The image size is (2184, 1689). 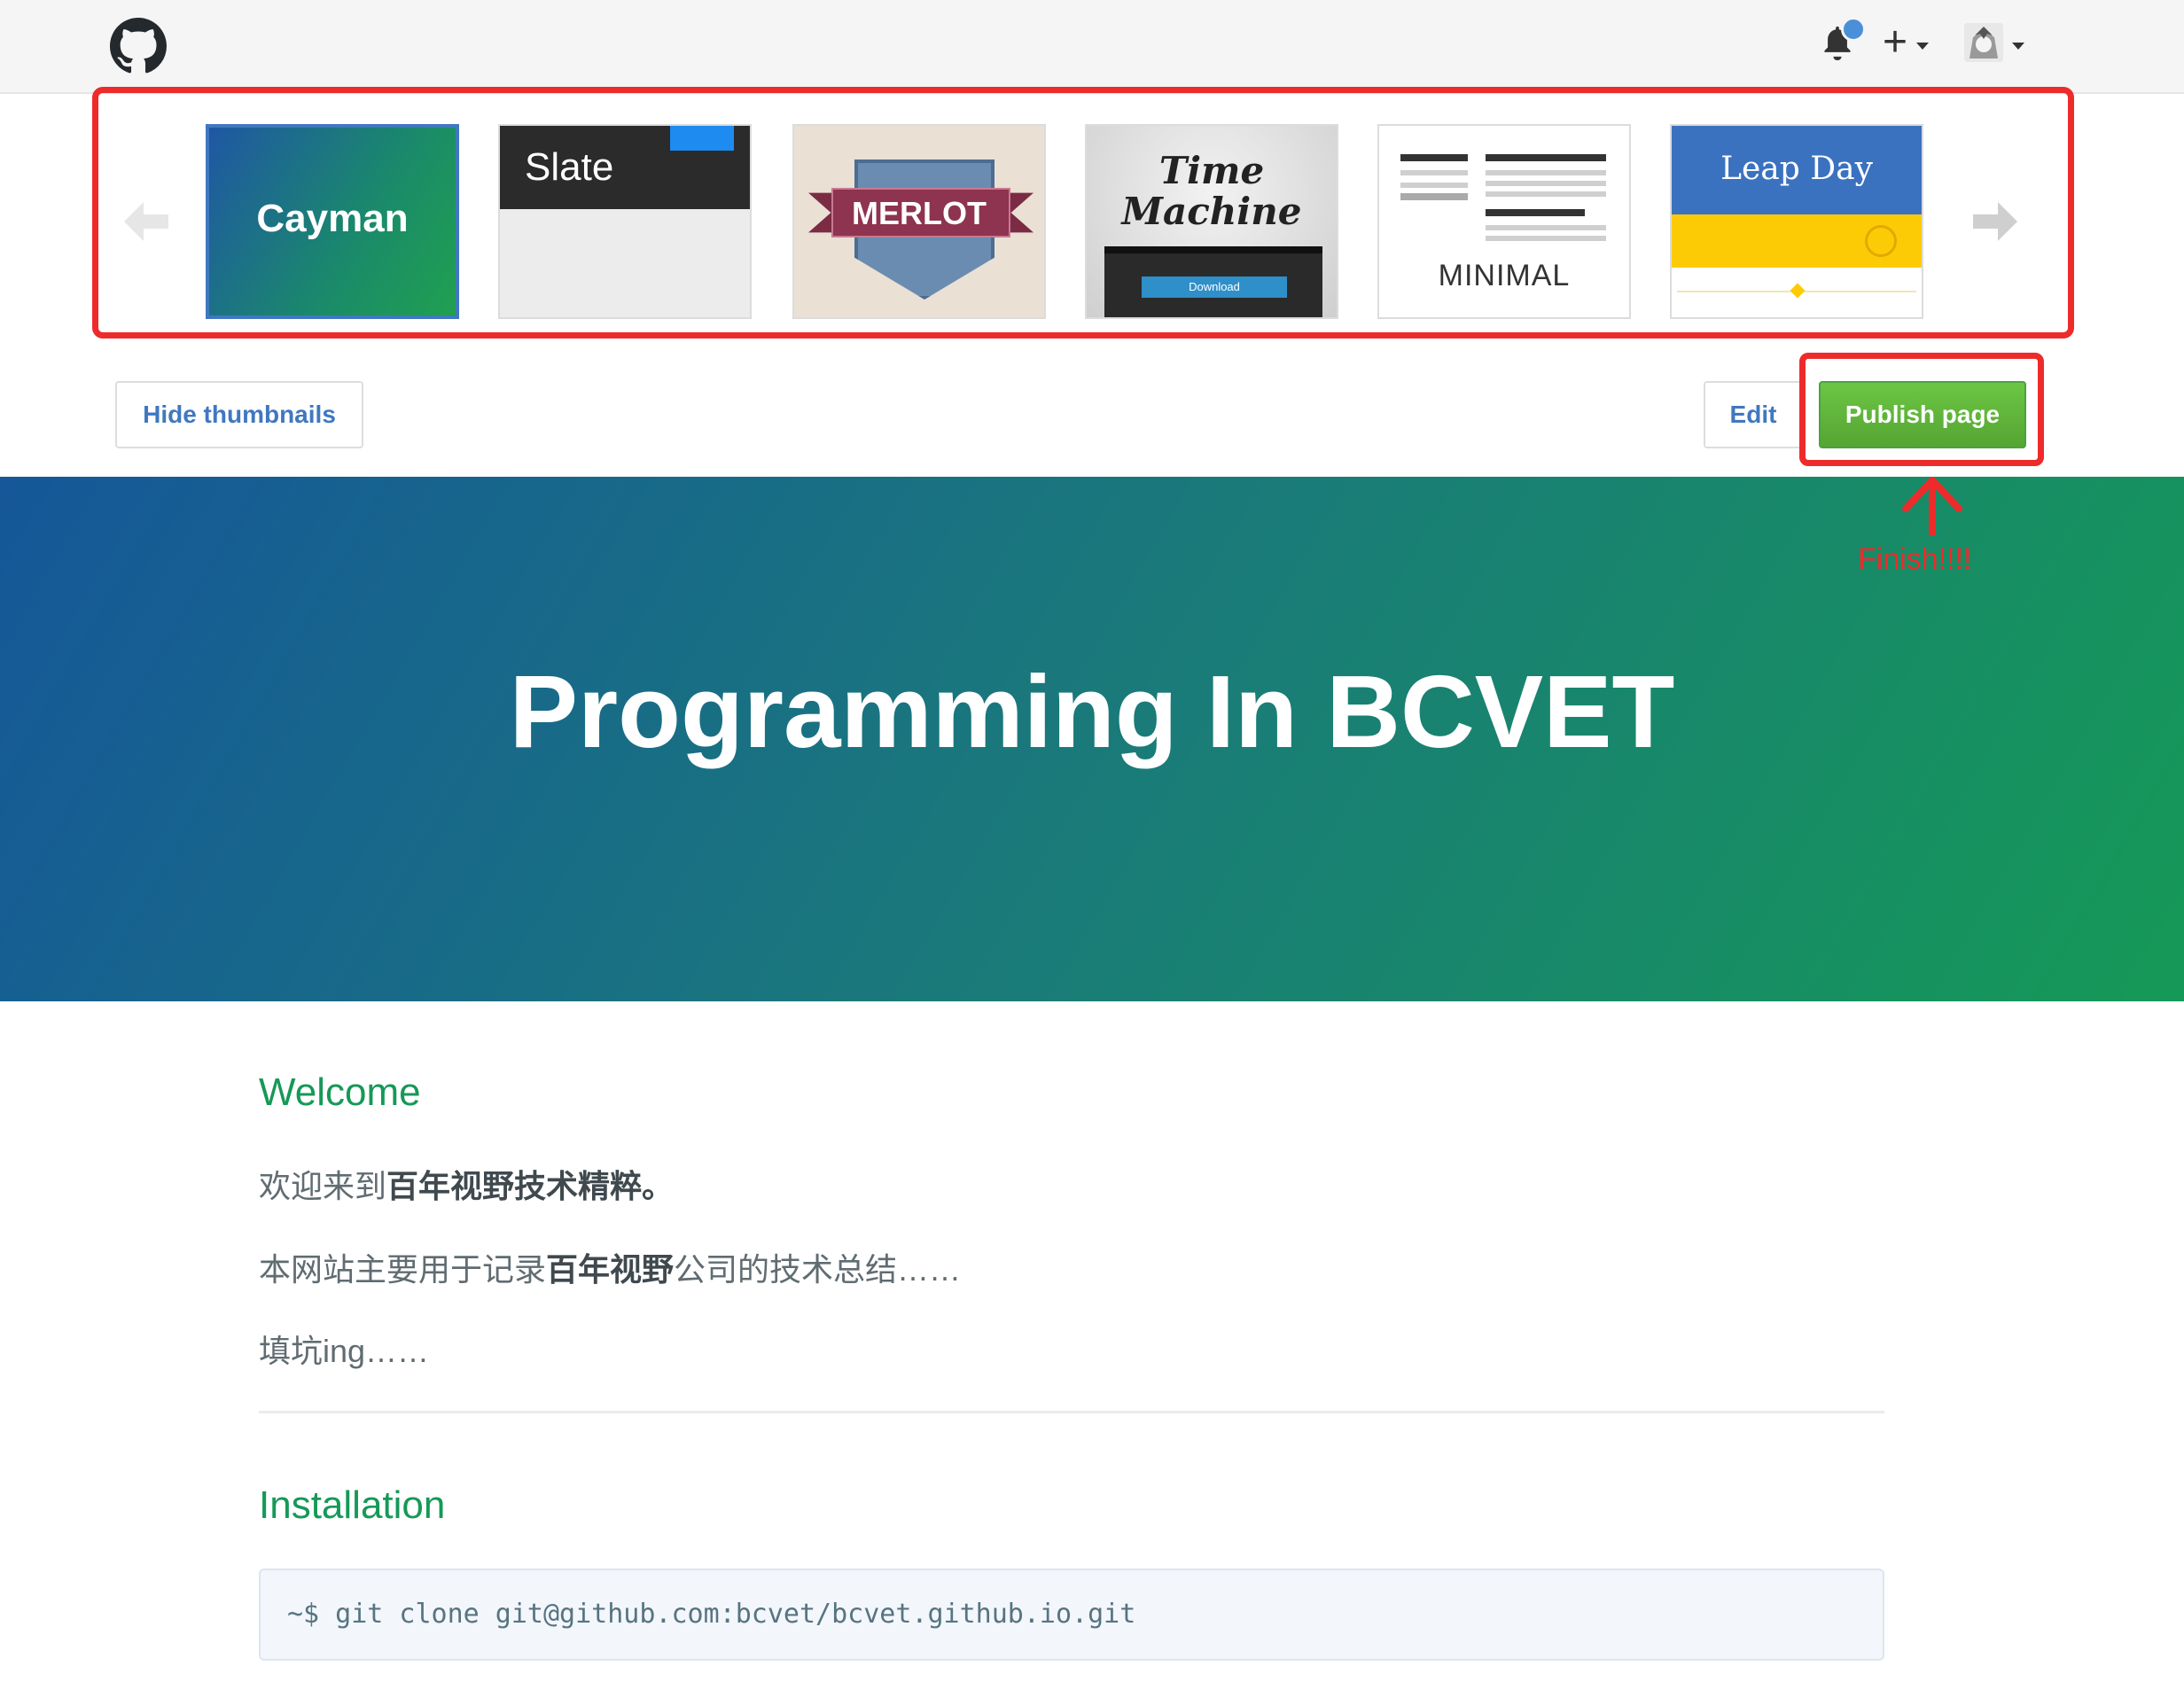 I want to click on arrow-up-icon, so click(x=1932, y=506).